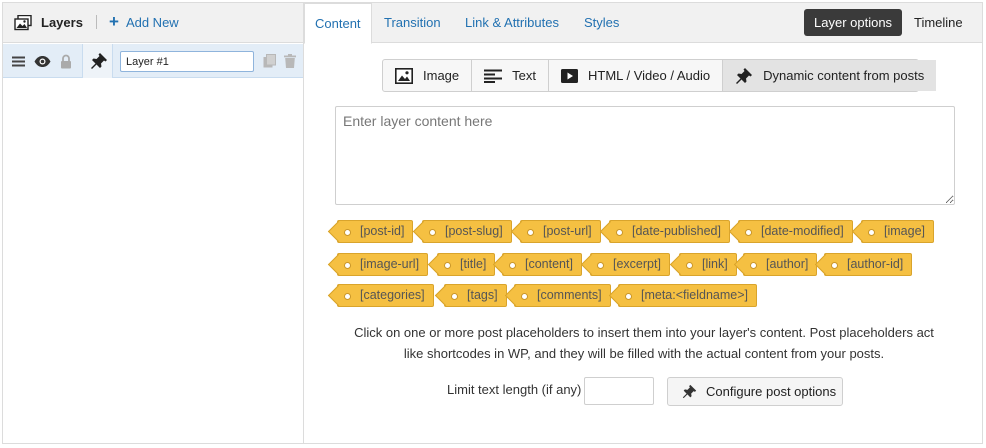 This screenshot has height=448, width=986. What do you see at coordinates (475, 295) in the screenshot?
I see `placeholder-tag: [tags]` at bounding box center [475, 295].